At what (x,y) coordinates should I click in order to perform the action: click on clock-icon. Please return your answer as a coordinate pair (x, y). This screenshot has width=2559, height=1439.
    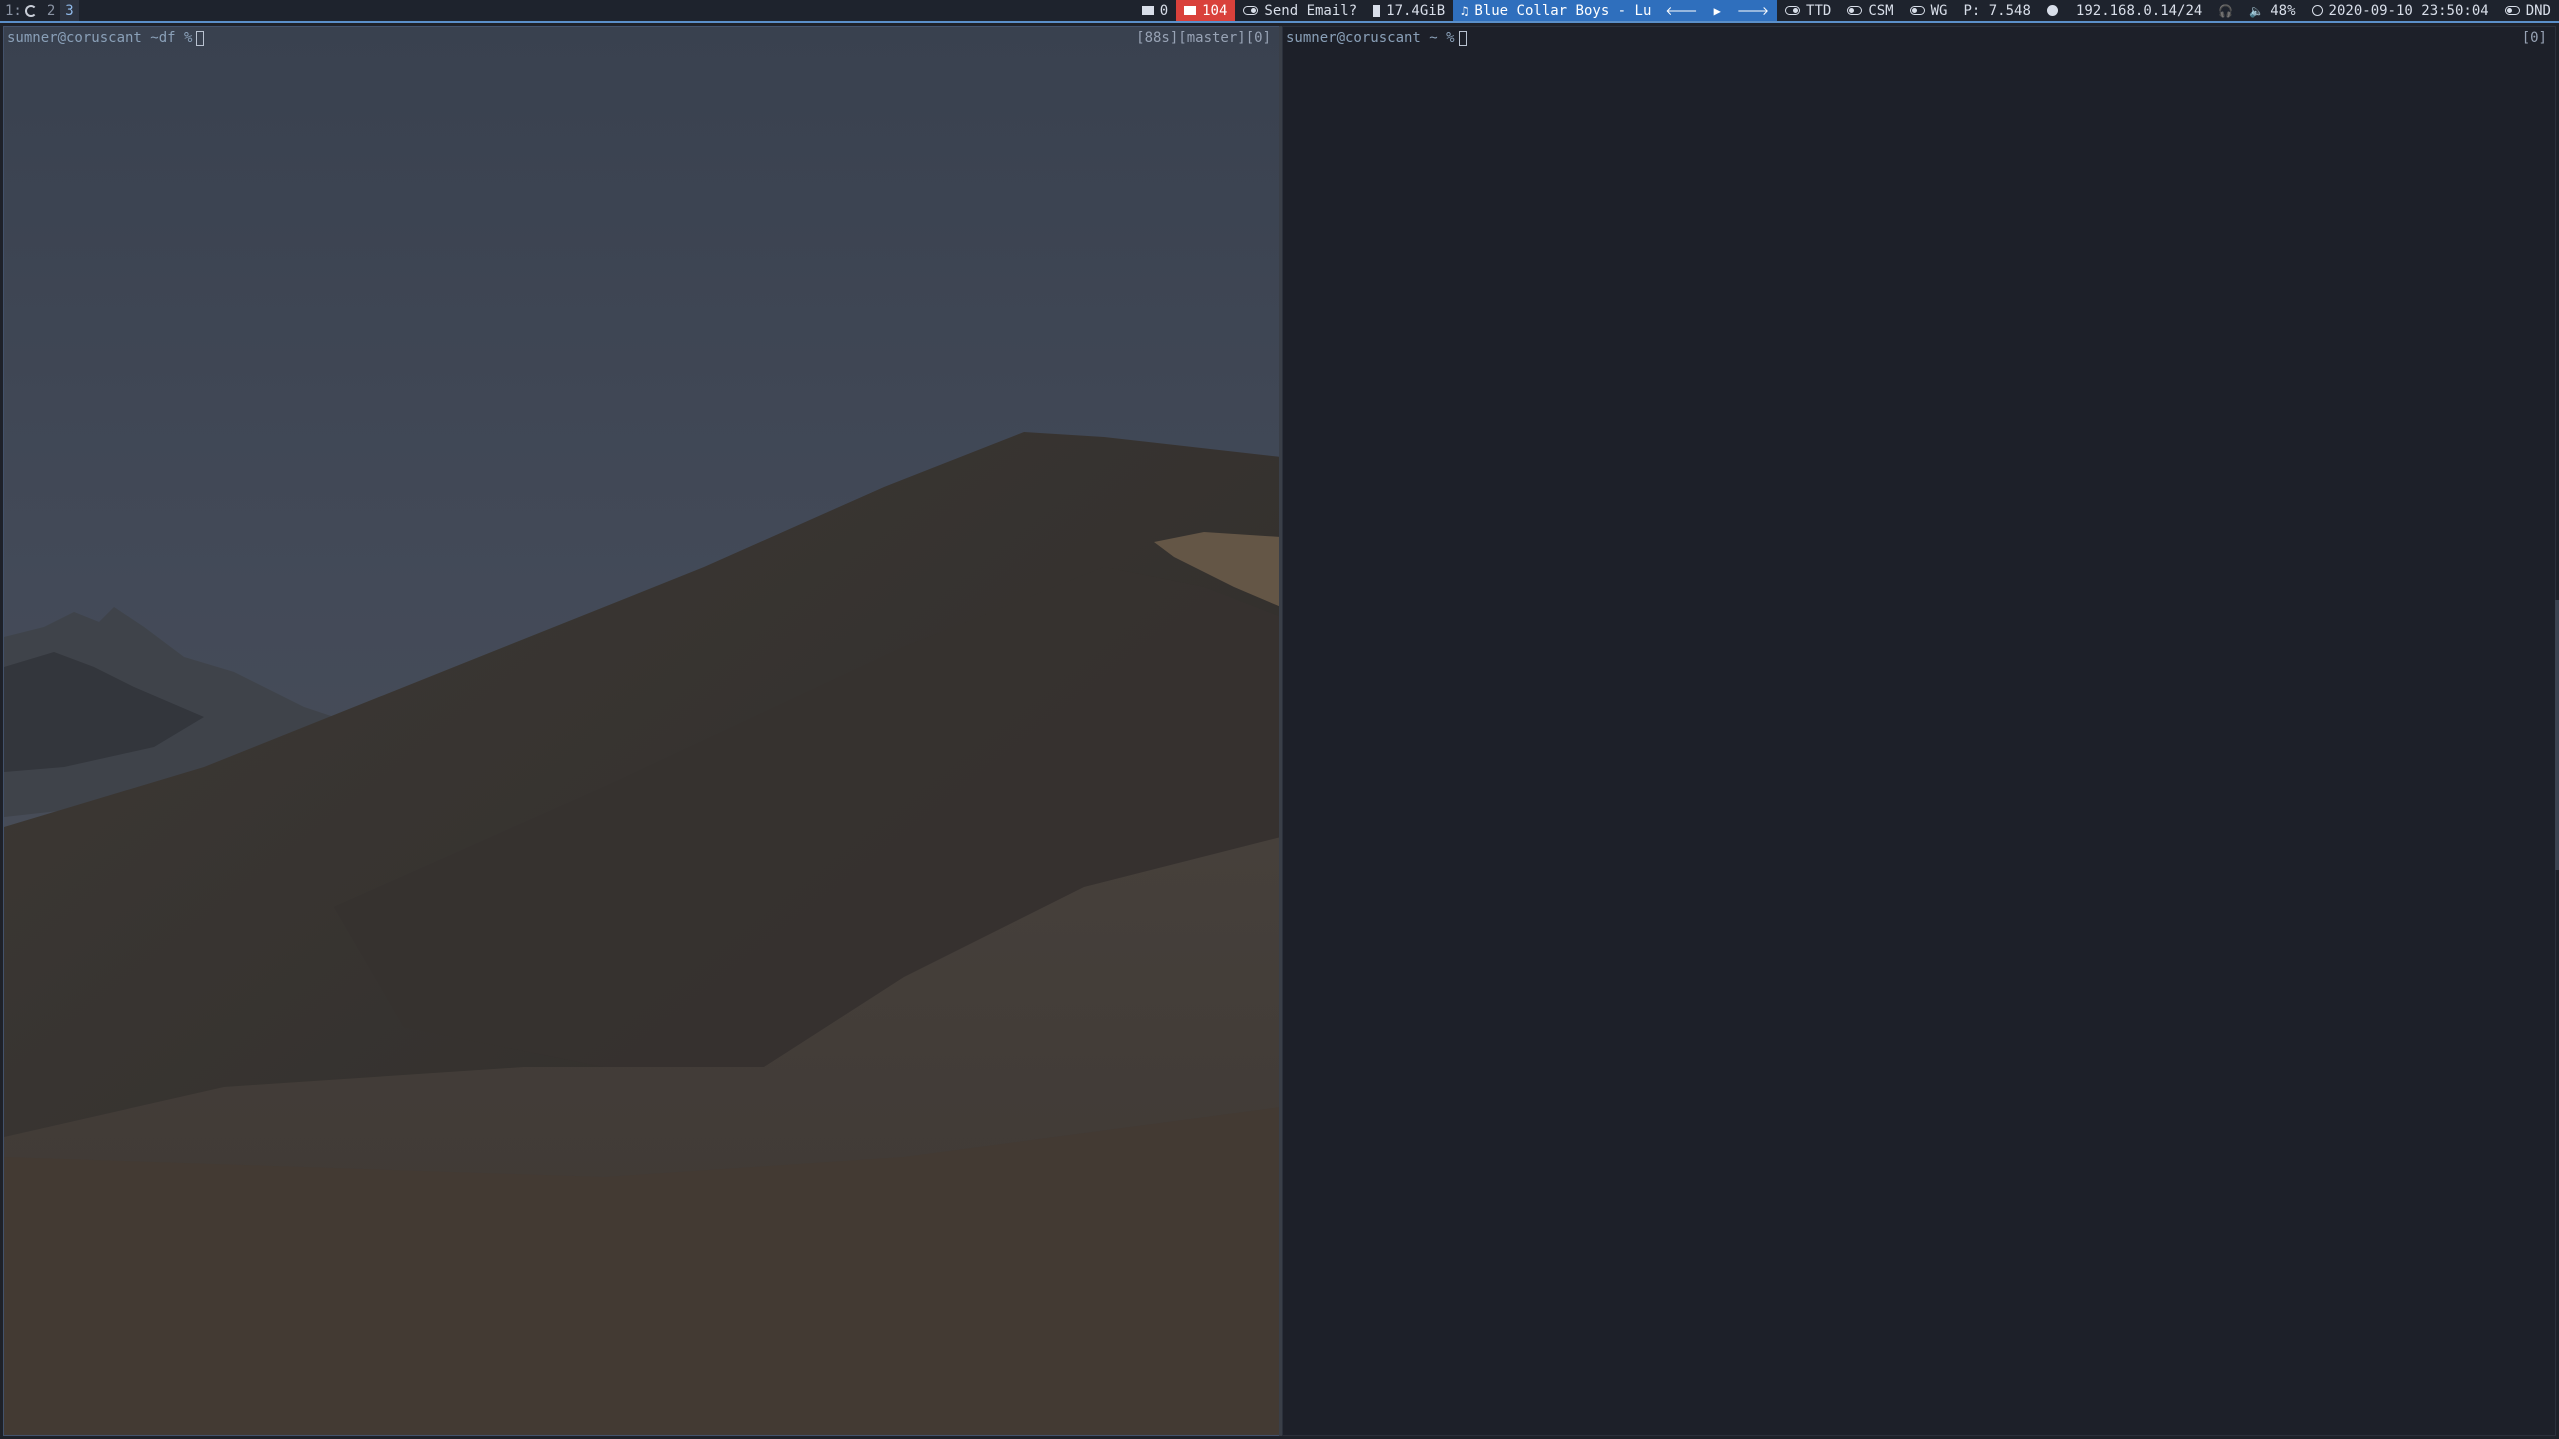
    Looking at the image, I should click on (2317, 10).